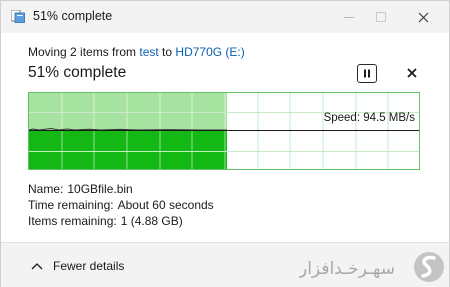  I want to click on cancel-operation-button, so click(412, 73).